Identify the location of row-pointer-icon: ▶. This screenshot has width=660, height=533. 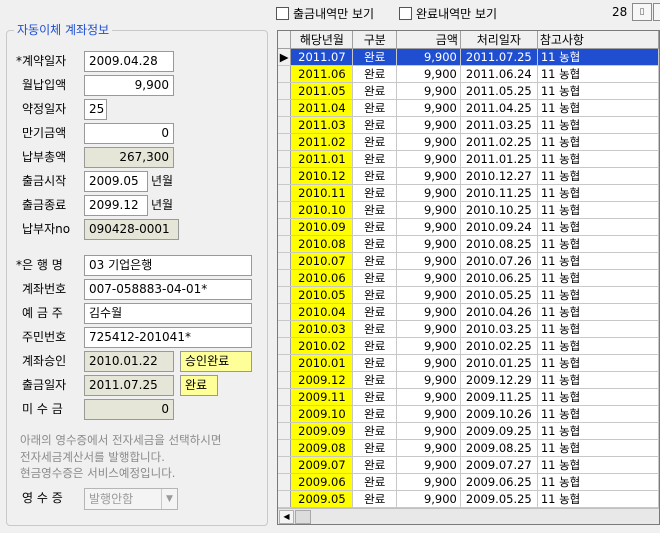
(285, 57).